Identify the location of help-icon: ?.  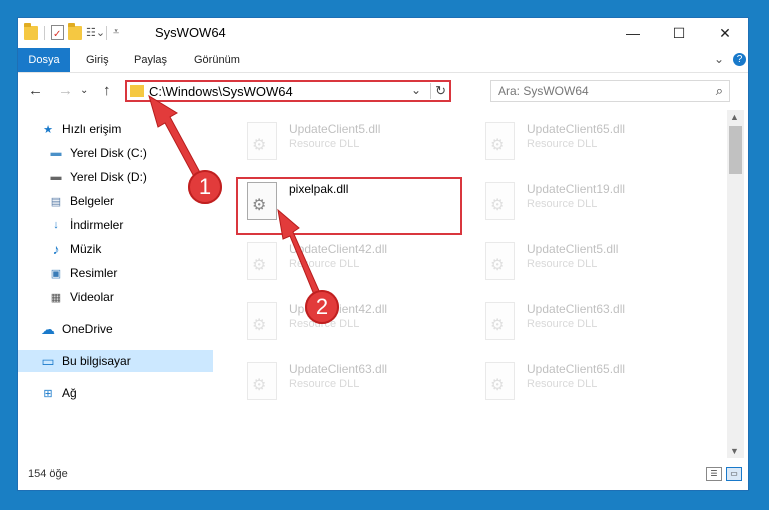
(739, 59).